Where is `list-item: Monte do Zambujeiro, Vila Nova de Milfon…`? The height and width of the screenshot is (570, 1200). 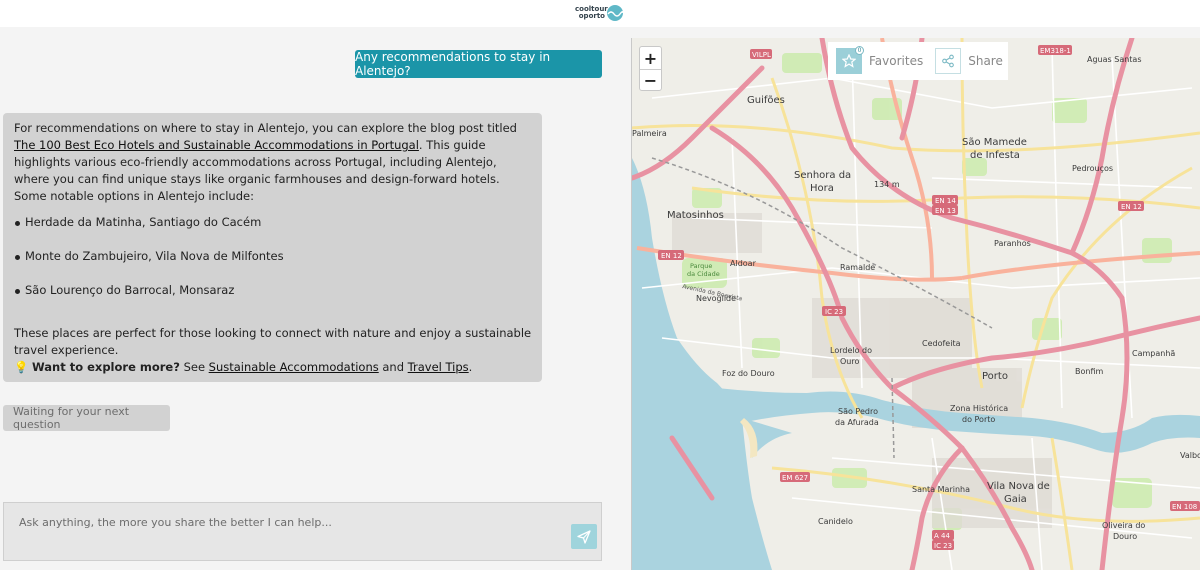 list-item: Monte do Zambujeiro, Vila Nova de Milfon… is located at coordinates (273, 265).